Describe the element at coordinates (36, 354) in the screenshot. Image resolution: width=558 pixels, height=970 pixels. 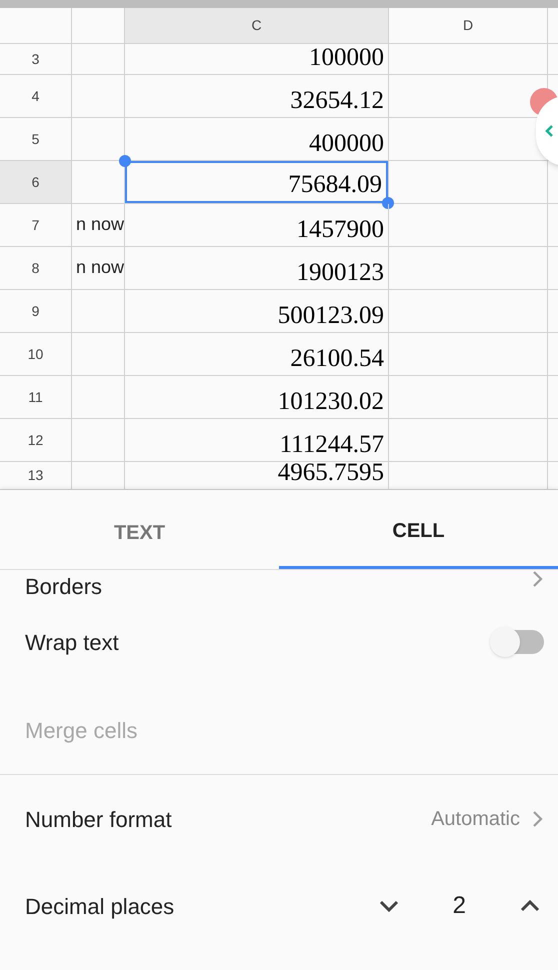
I see `row-header: 10` at that location.